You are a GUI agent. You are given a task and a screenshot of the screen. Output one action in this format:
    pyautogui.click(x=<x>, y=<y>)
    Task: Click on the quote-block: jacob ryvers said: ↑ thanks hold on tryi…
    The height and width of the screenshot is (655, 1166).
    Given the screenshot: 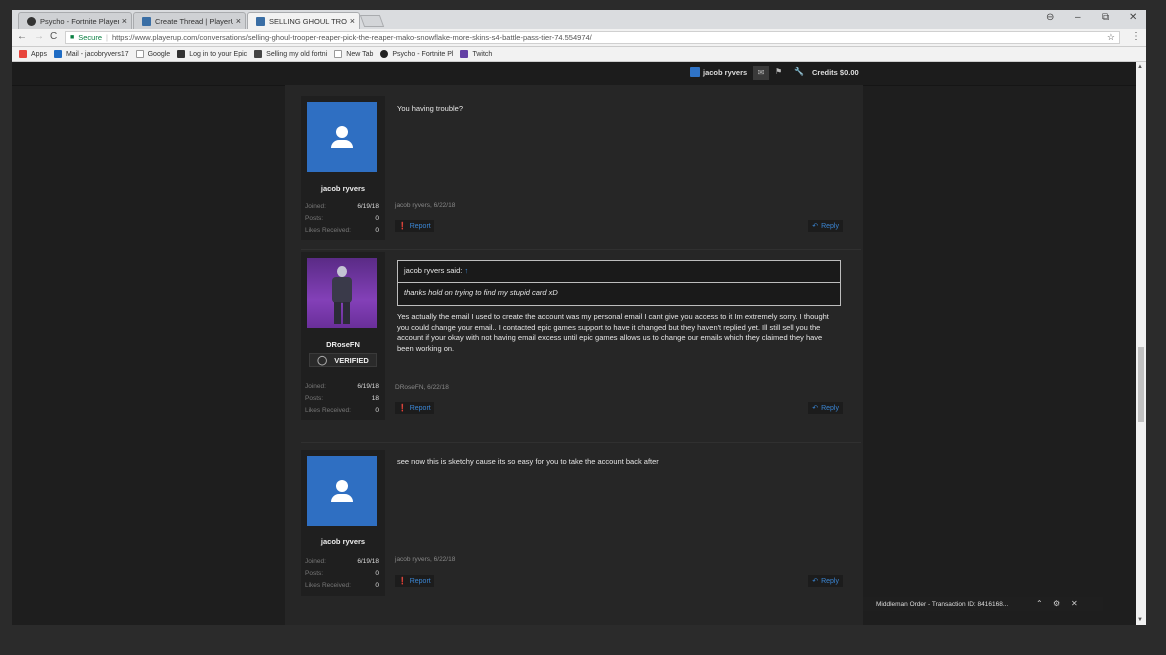 What is the action you would take?
    pyautogui.click(x=619, y=283)
    